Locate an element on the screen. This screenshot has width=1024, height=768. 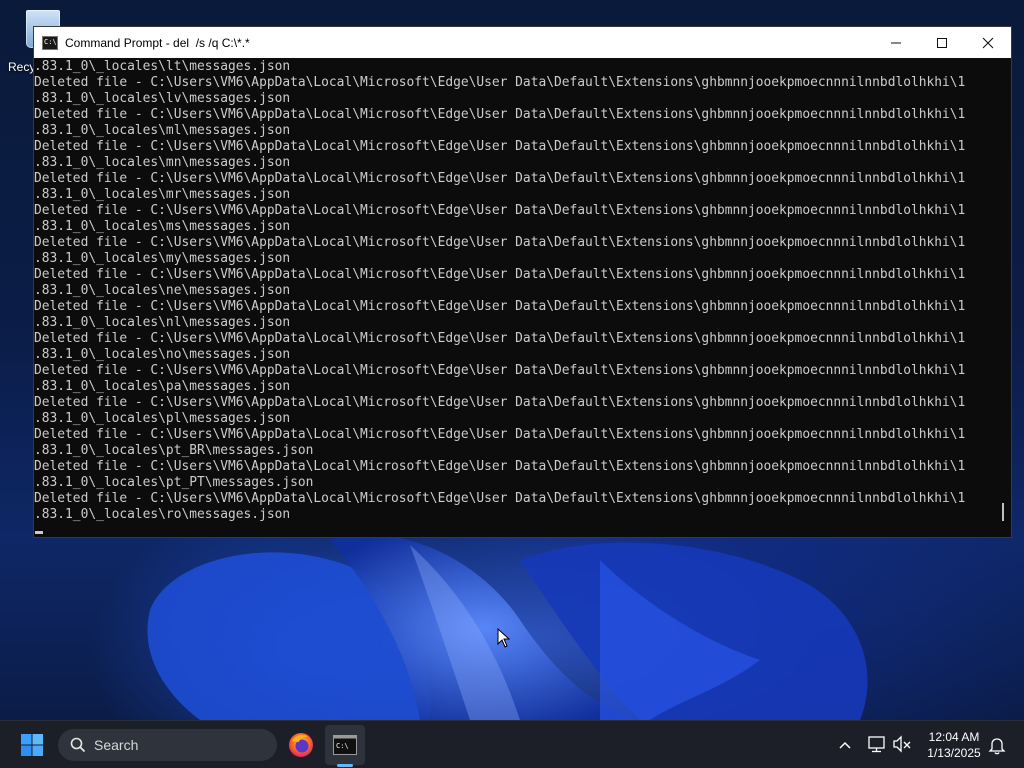
console-line: .83.1_0\_locales\nl\messages.json is located at coordinates (162, 322).